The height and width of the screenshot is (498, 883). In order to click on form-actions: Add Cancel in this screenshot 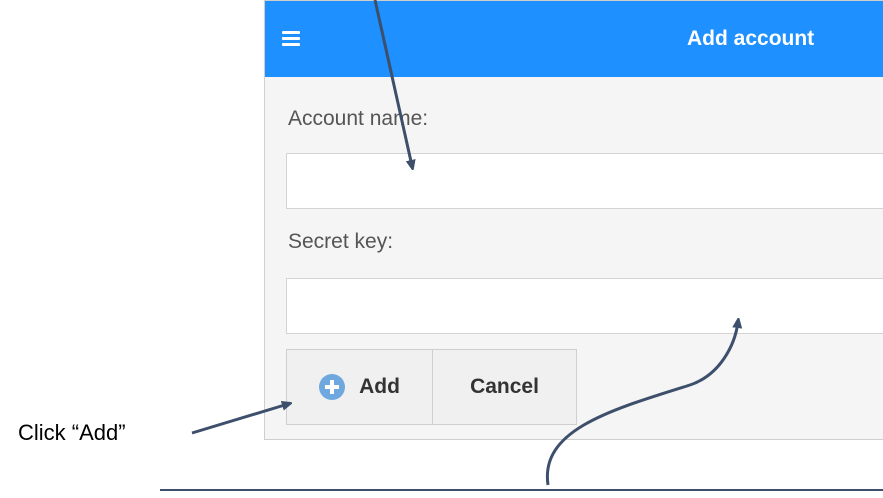, I will do `click(431, 387)`.